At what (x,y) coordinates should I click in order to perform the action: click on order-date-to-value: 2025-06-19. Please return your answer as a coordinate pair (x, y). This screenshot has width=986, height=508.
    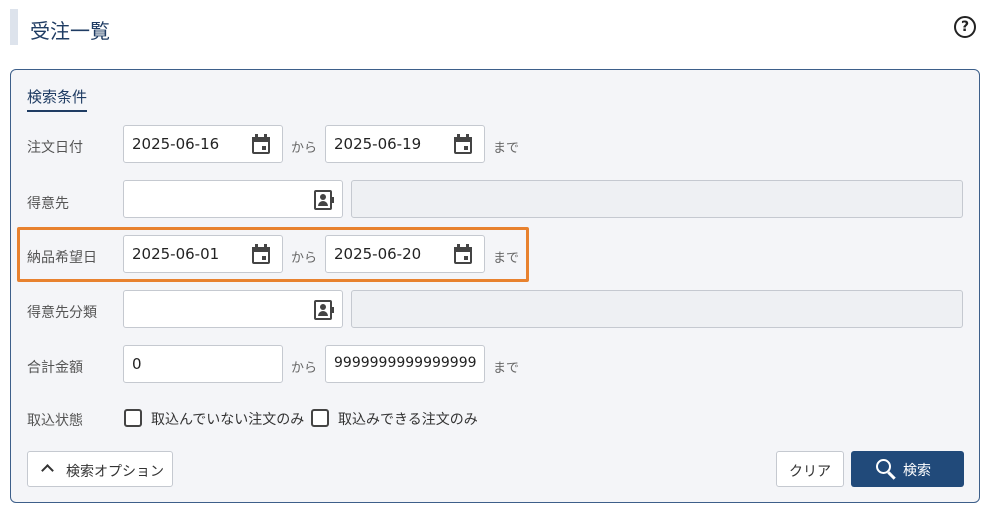
    Looking at the image, I should click on (378, 144).